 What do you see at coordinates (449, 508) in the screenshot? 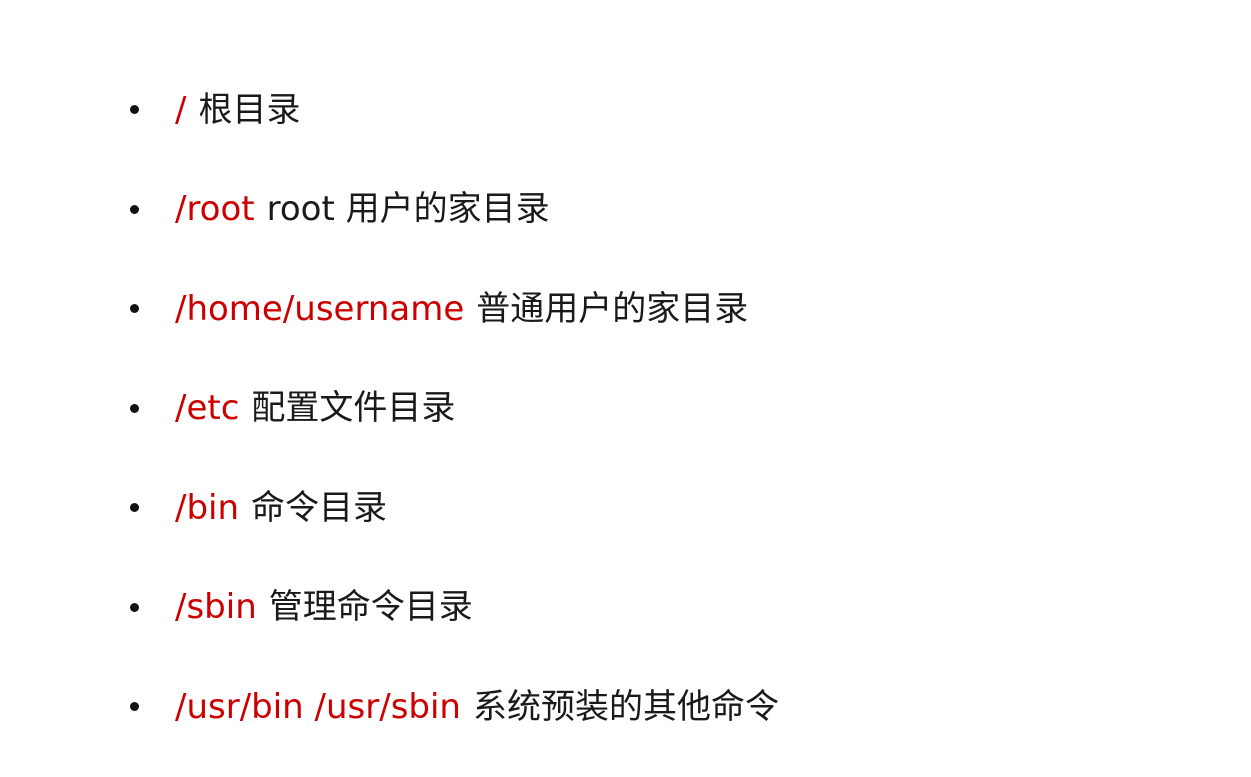
I see `list-item-bin: /bin 命令目录` at bounding box center [449, 508].